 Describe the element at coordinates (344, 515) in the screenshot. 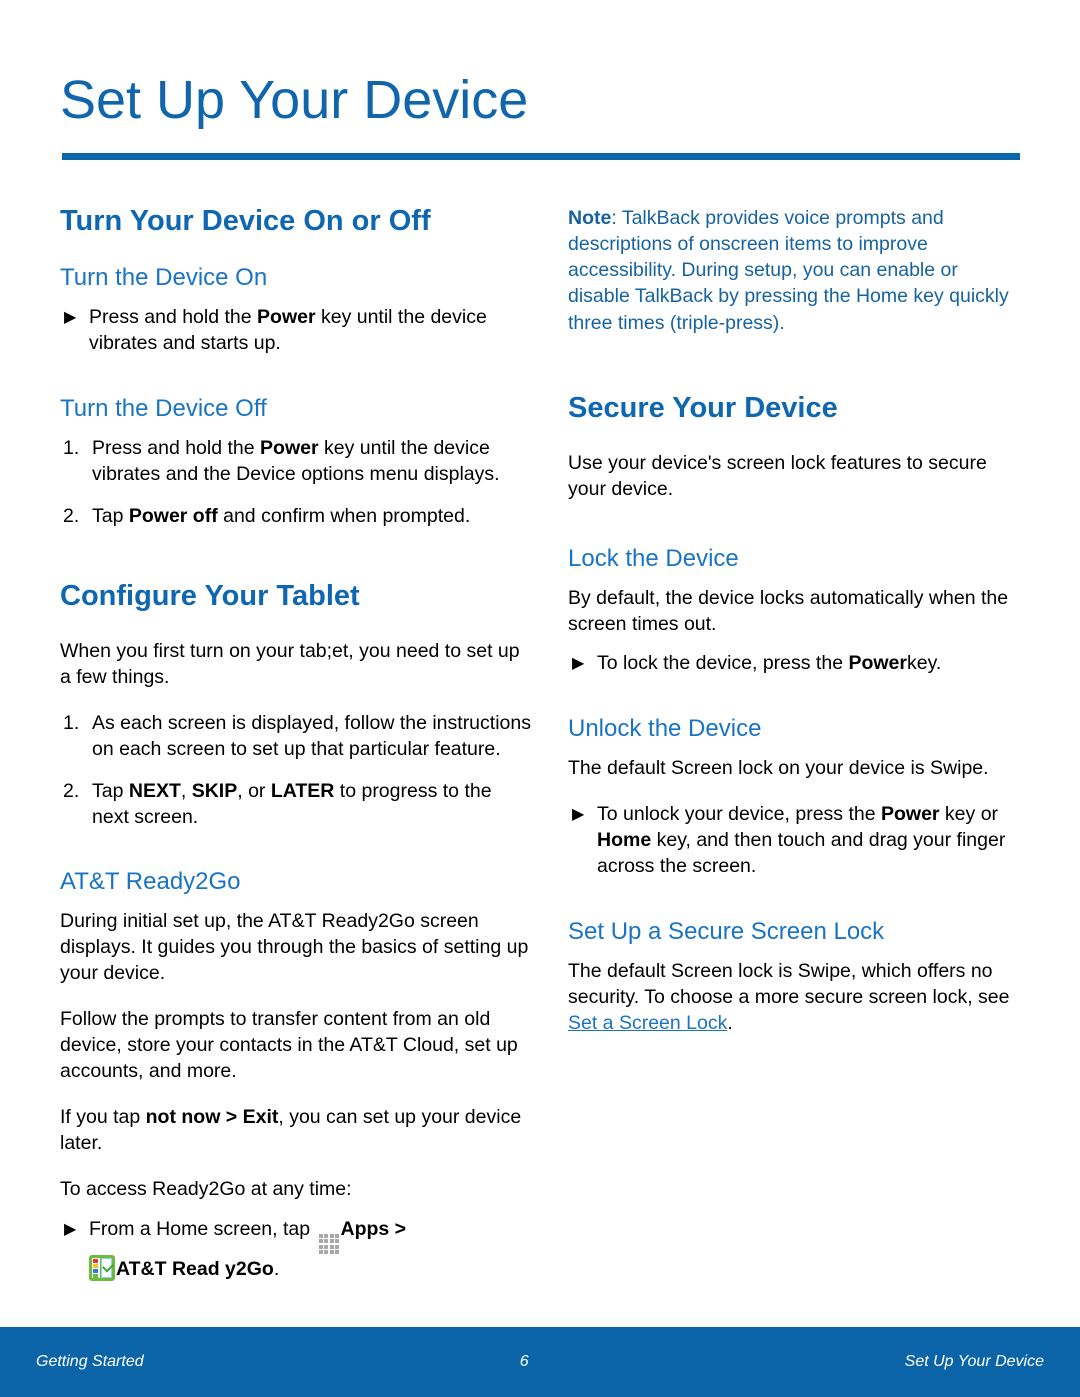

I see `step-text-tail: and confirm when prompted.` at that location.